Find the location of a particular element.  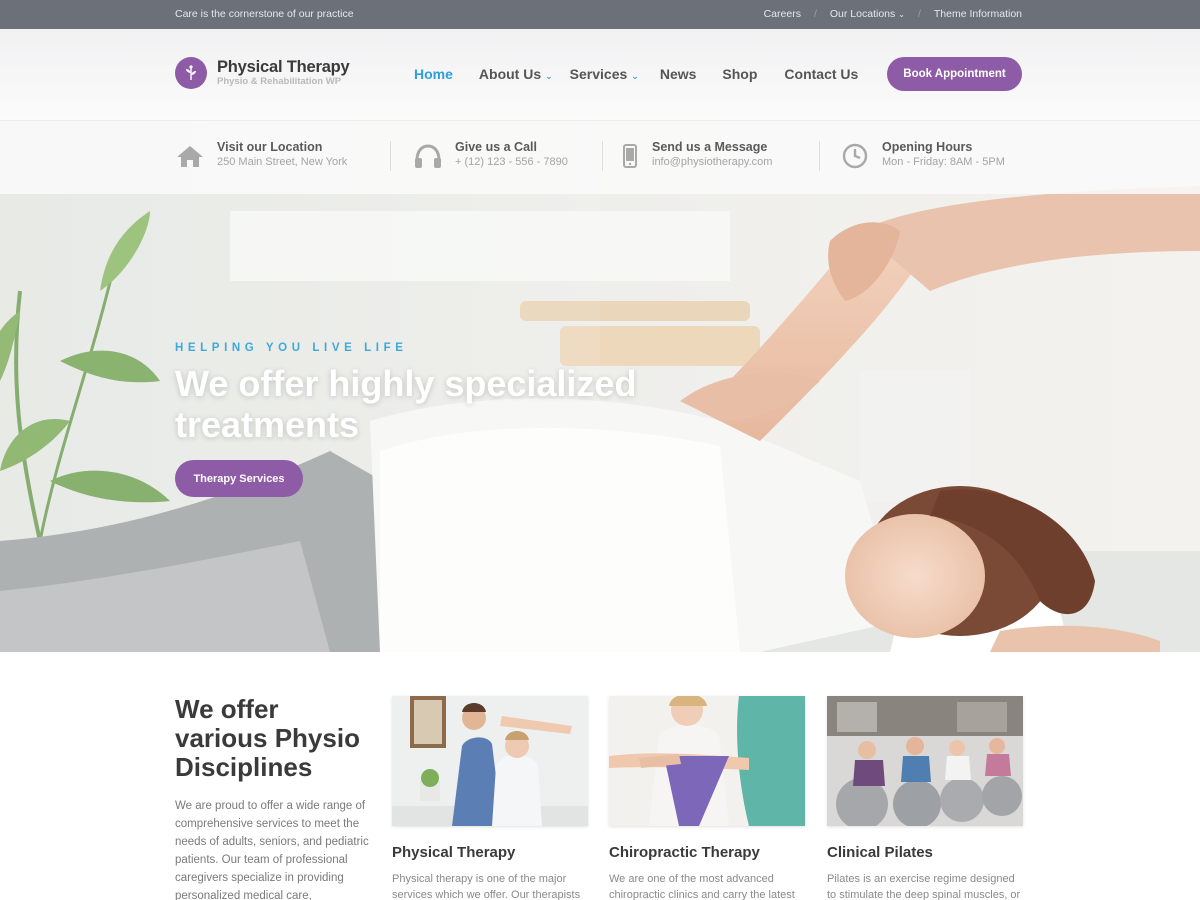

info-message-detail: info@physiotherapy.com is located at coordinates (712, 162).